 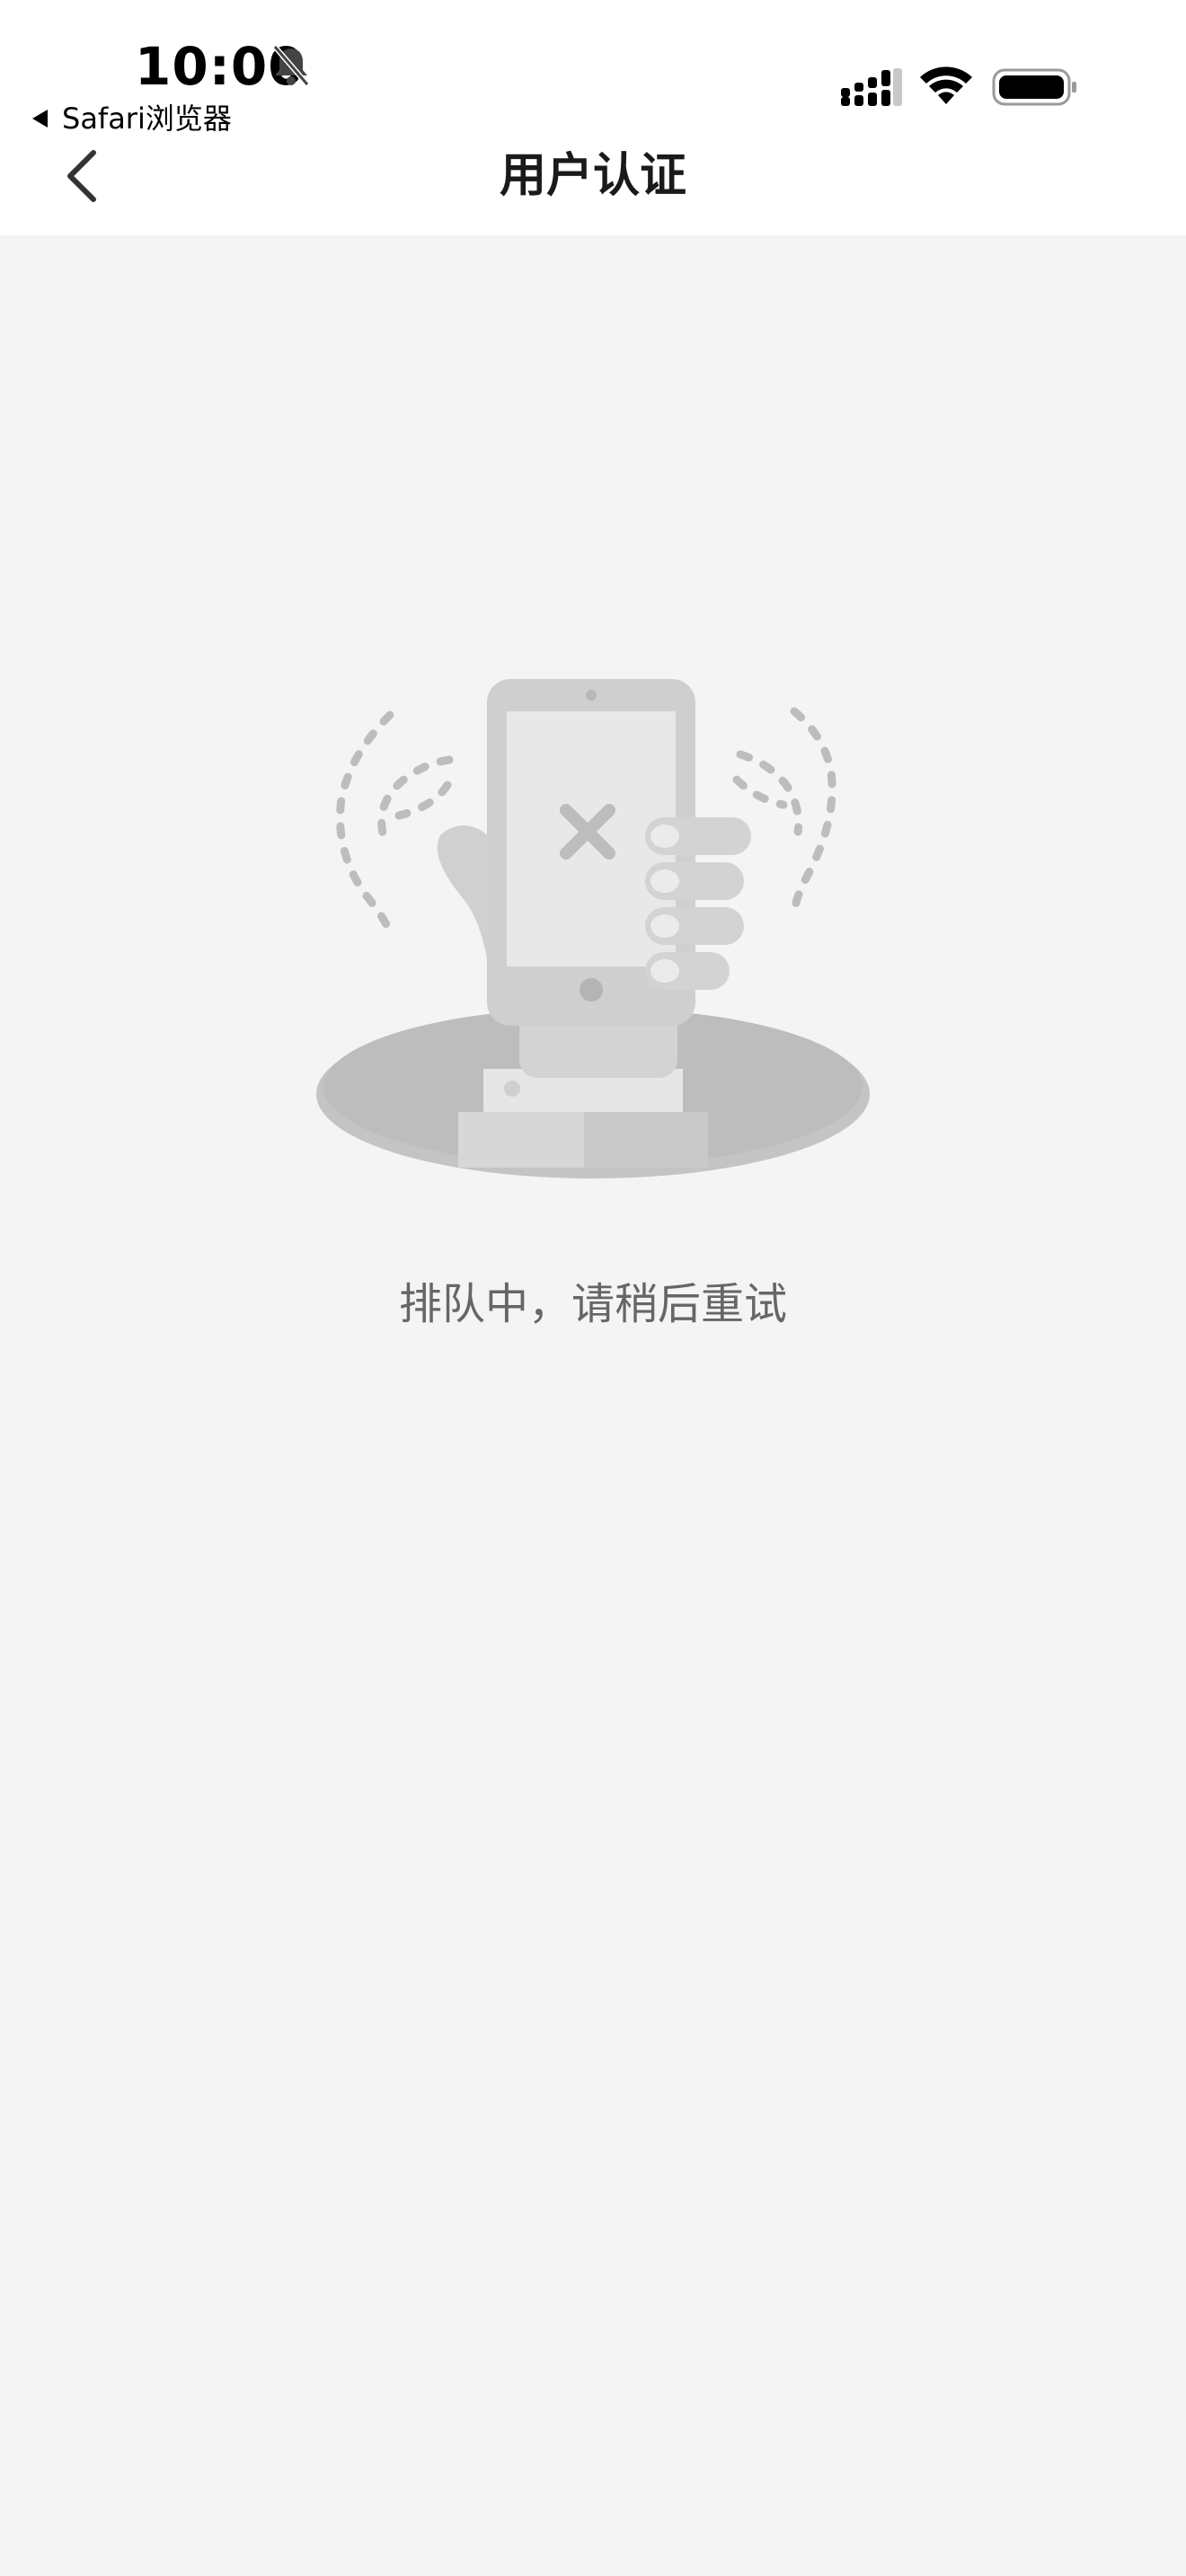 What do you see at coordinates (291, 65) in the screenshot?
I see `bell-off-icon` at bounding box center [291, 65].